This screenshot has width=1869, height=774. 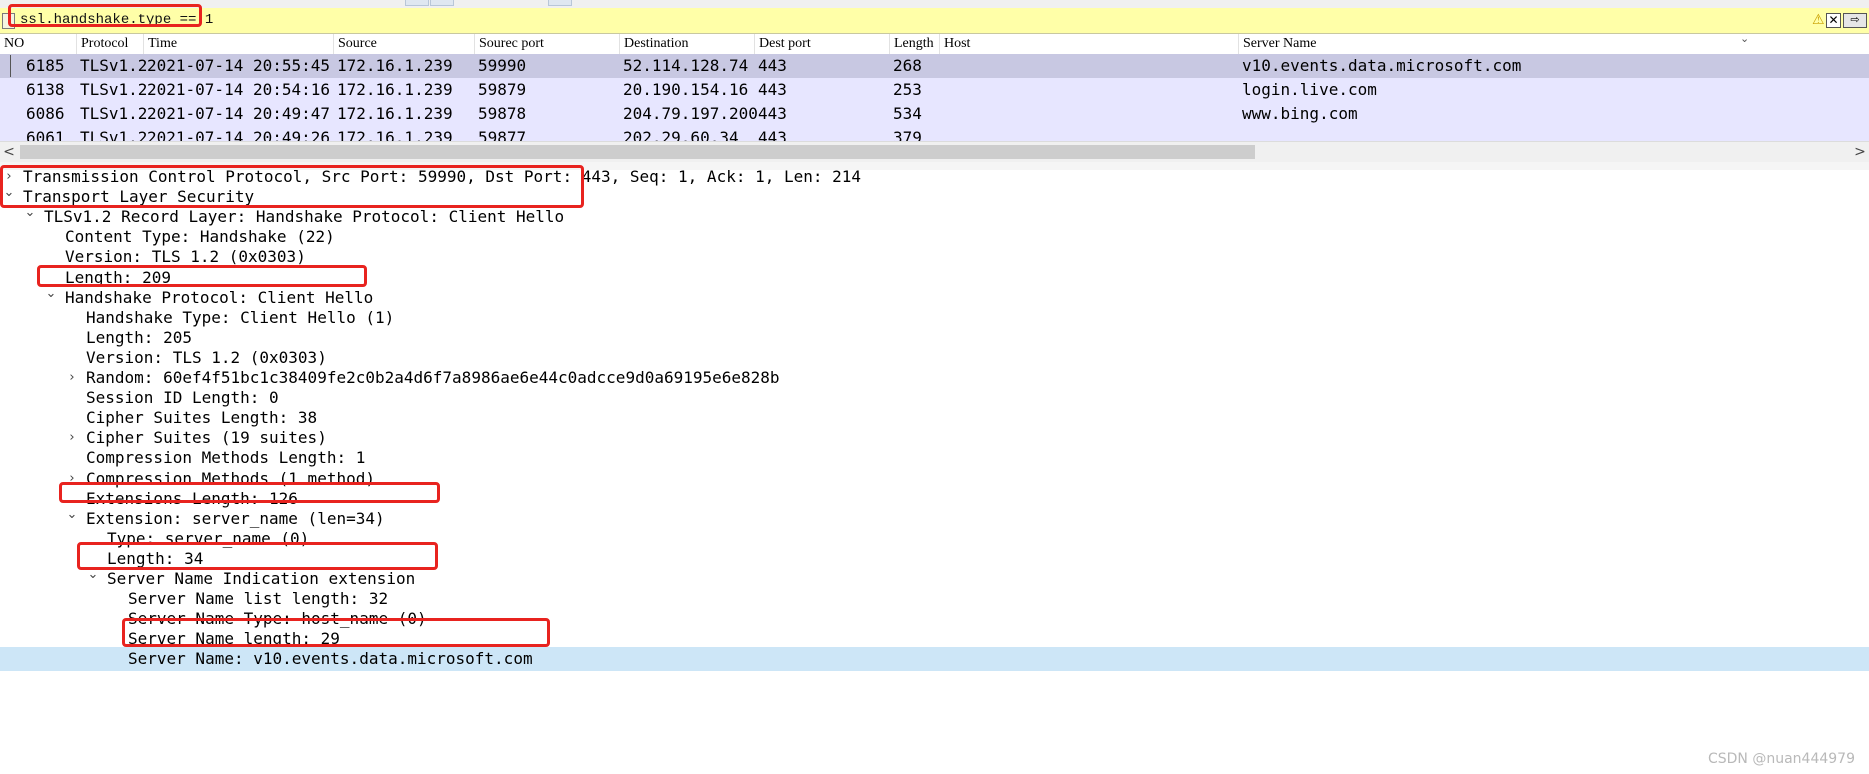 I want to click on column-header-host: Host, so click(x=954, y=44).